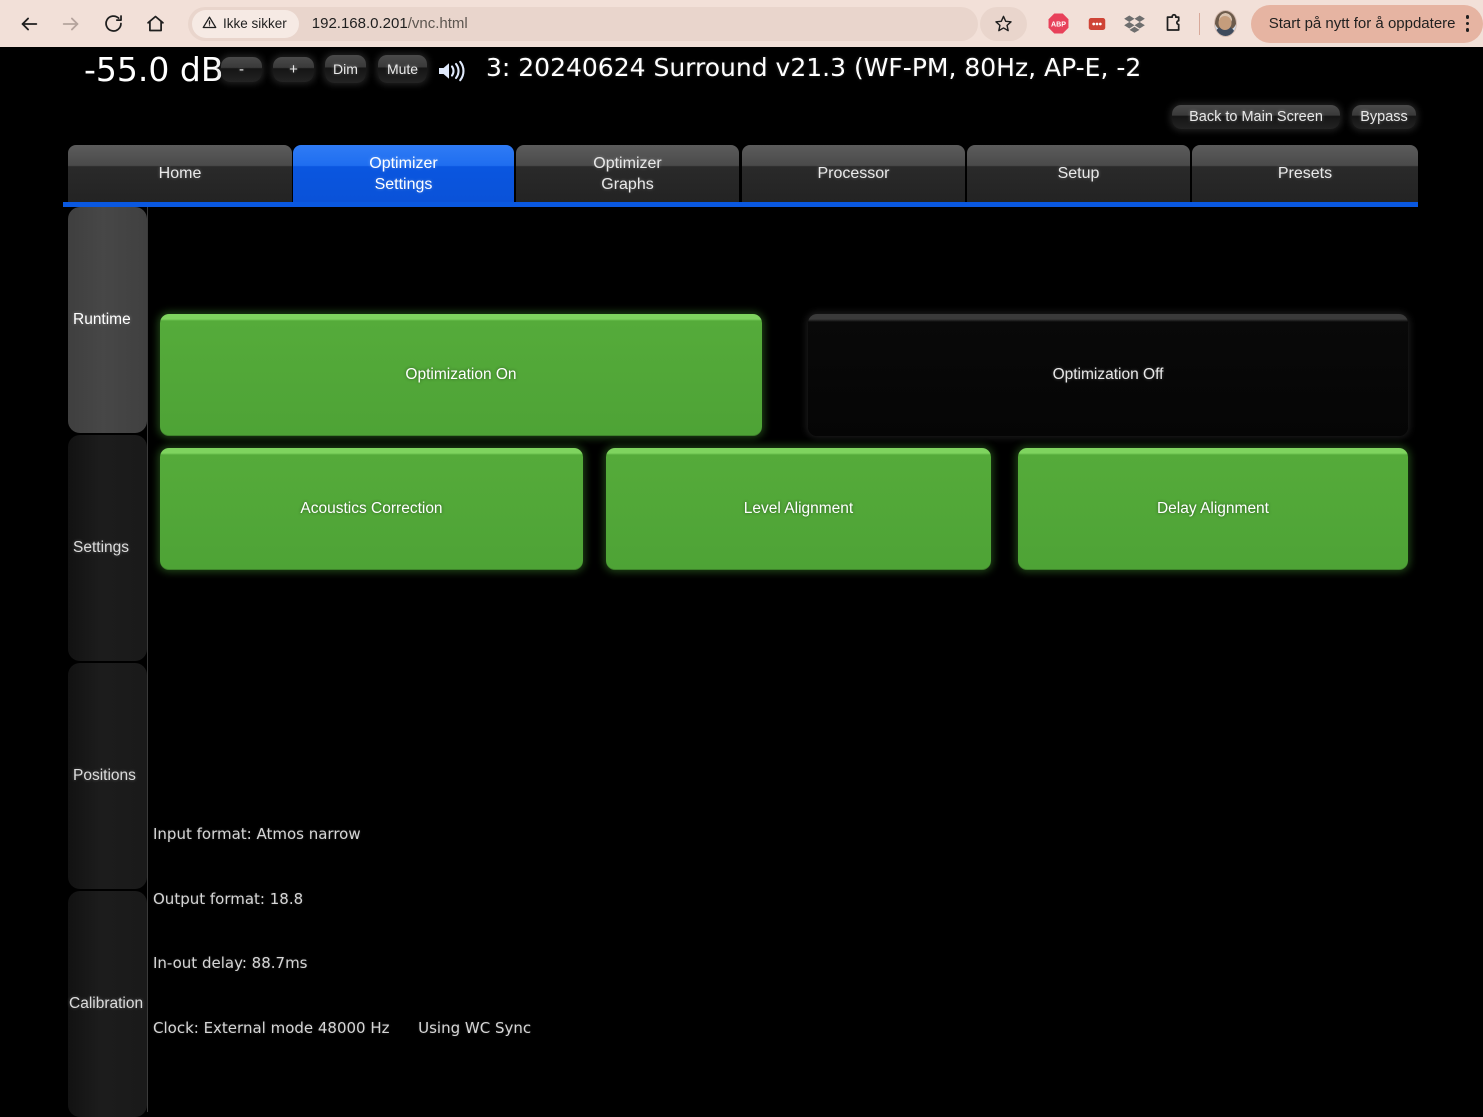  I want to click on tab-processor-line1: Processor, so click(853, 173).